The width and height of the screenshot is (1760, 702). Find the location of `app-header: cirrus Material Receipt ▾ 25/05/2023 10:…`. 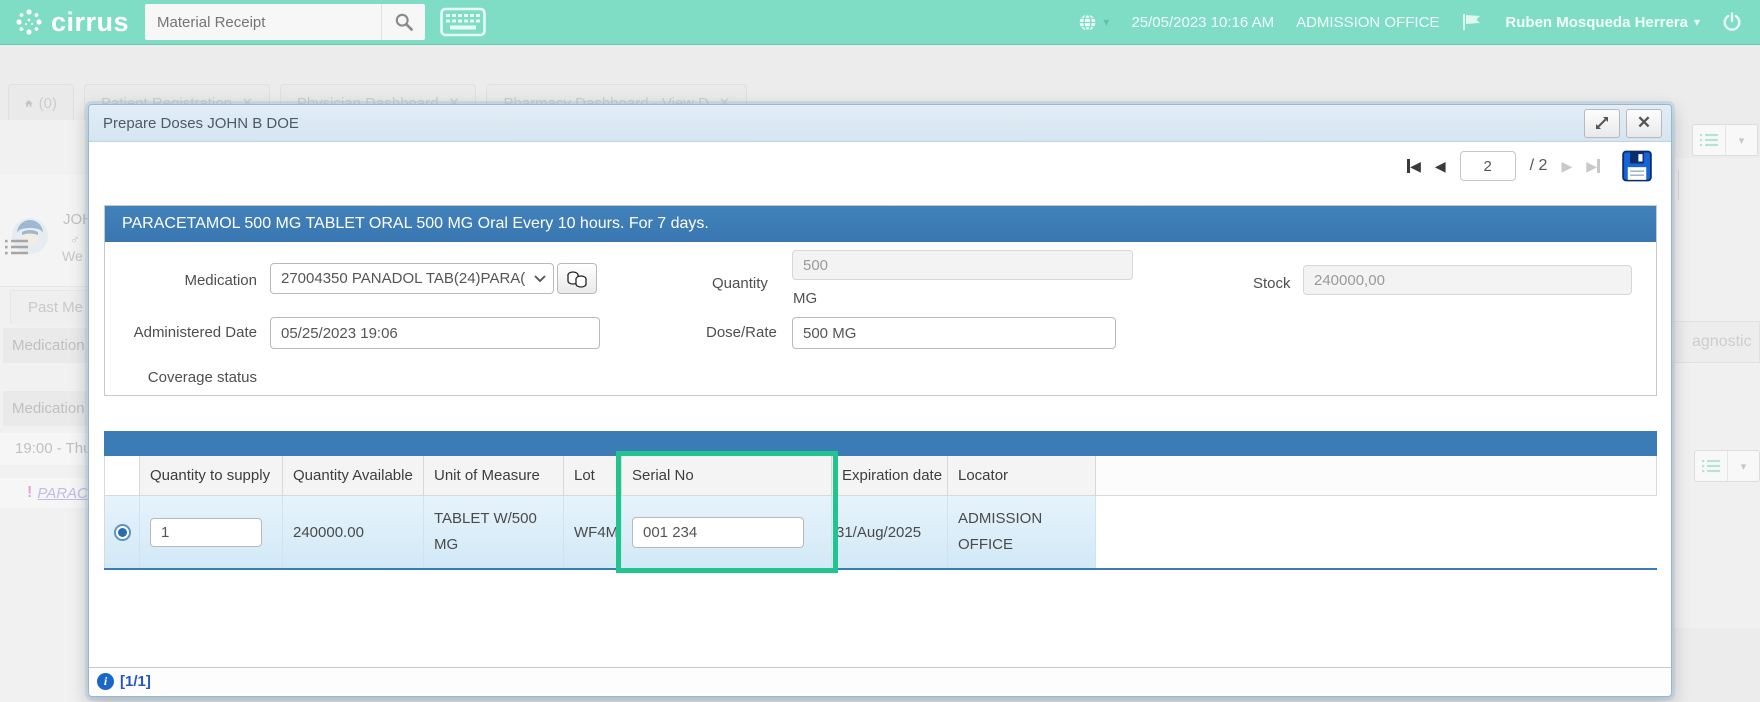

app-header: cirrus Material Receipt ▾ 25/05/2023 10:… is located at coordinates (880, 22).